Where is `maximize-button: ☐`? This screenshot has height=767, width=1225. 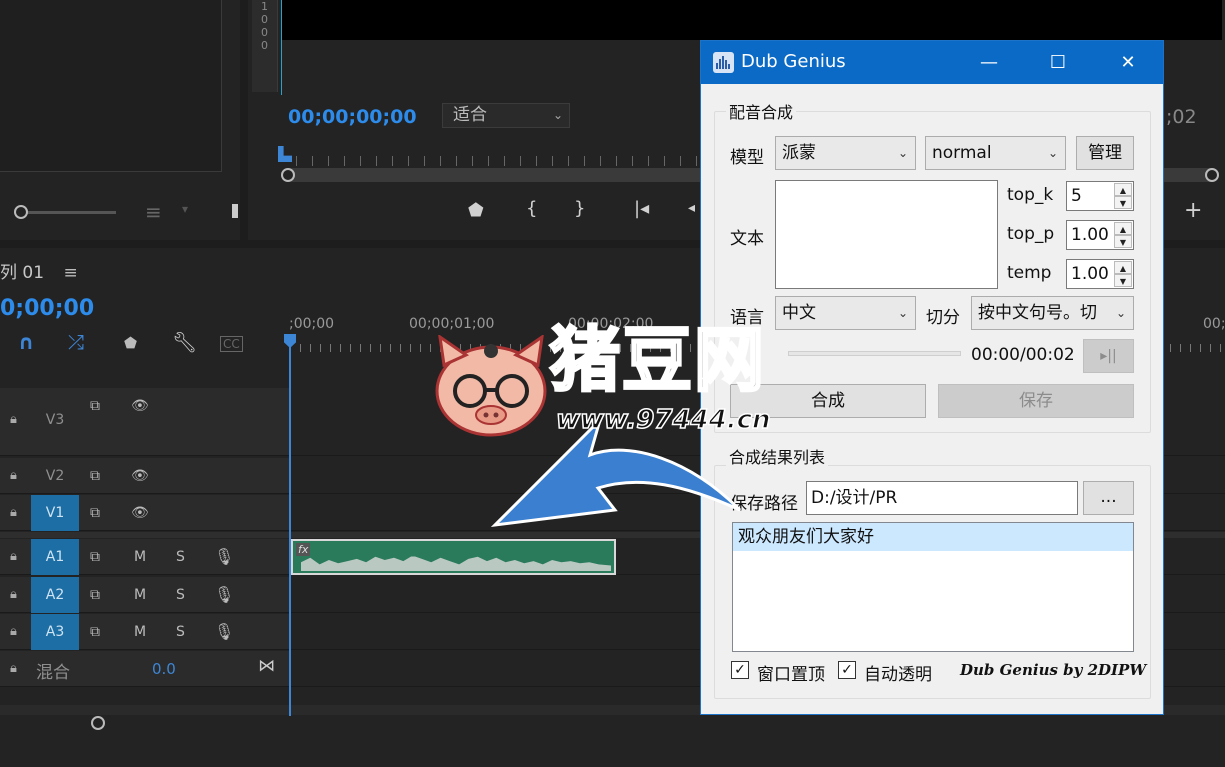
maximize-button: ☐ is located at coordinates (1058, 62).